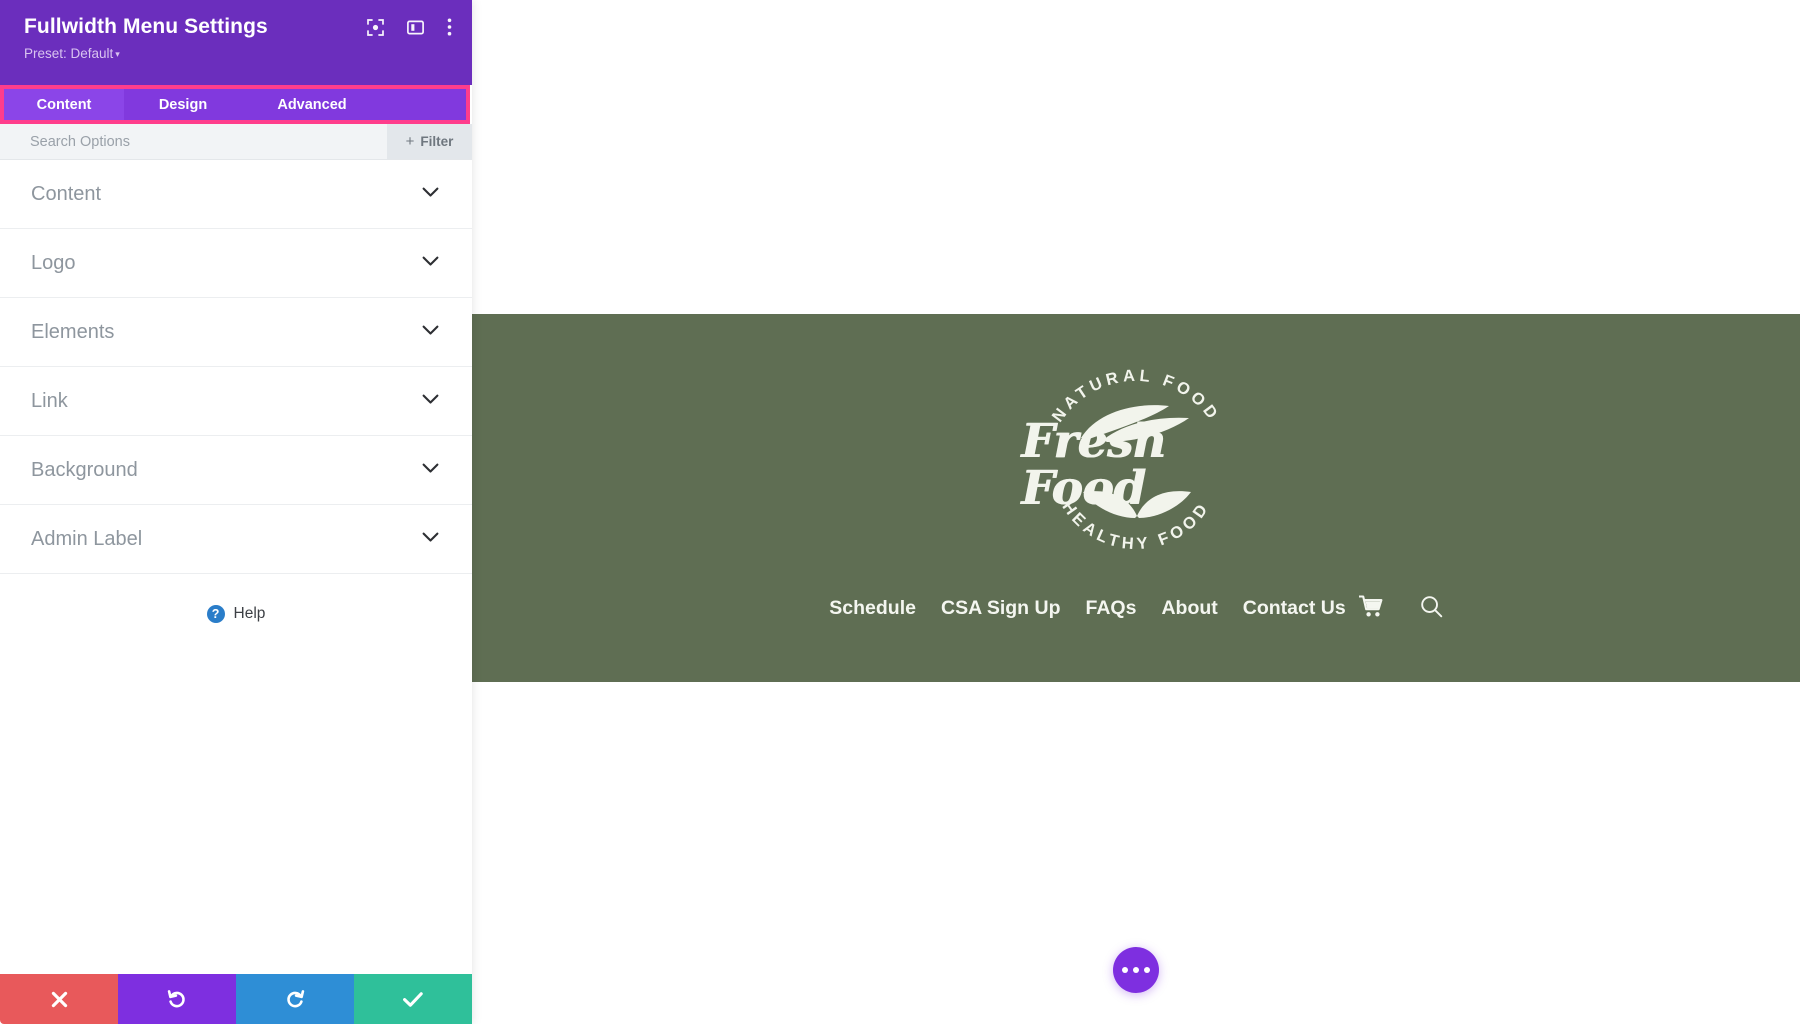  I want to click on preset-selector: Preset: Default ▾, so click(72, 54).